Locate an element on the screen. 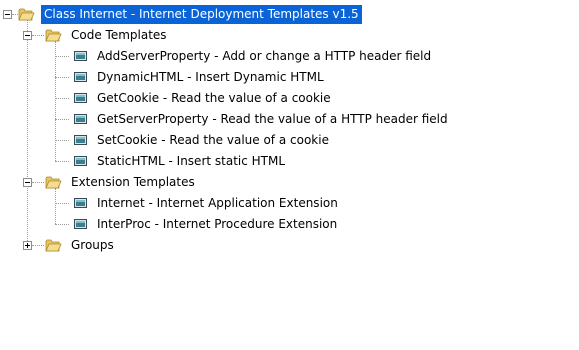 This screenshot has height=350, width=579. expand-toggle-groups is located at coordinates (27, 245).